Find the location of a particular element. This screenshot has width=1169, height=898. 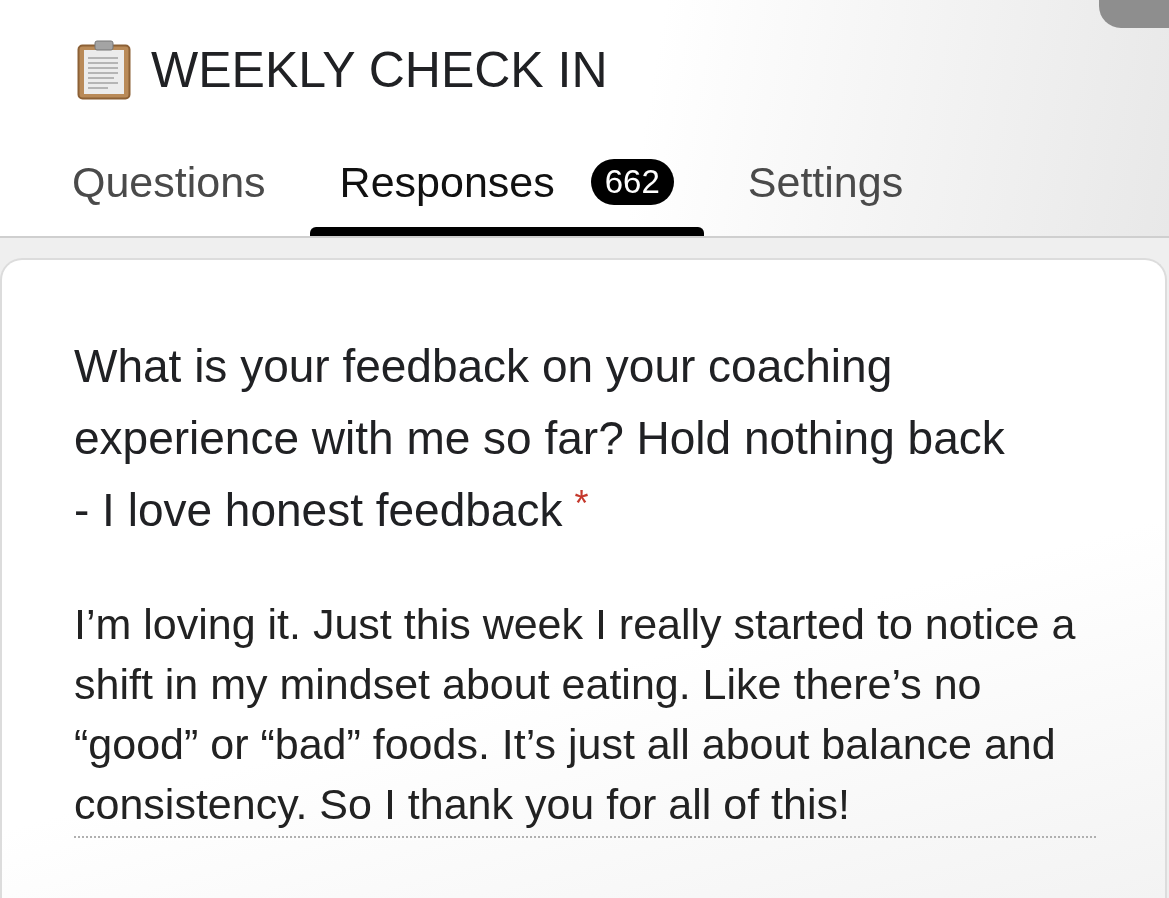

response-count-badge: 662 is located at coordinates (632, 182).